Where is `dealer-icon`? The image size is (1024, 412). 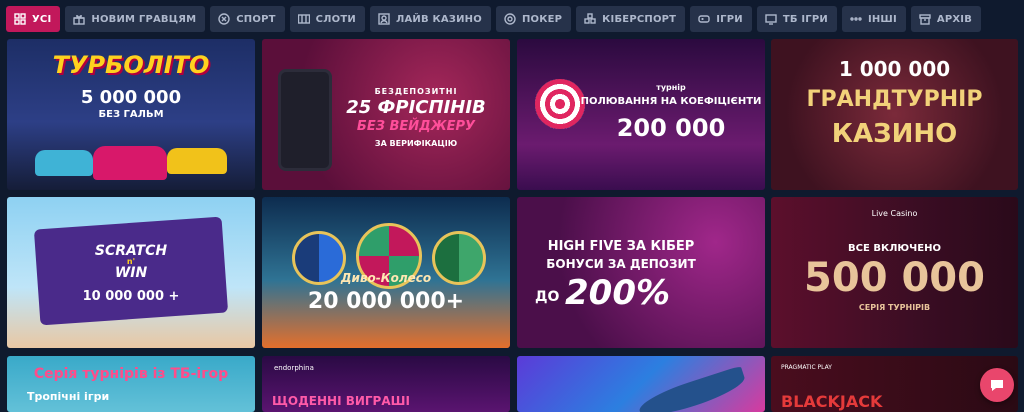 dealer-icon is located at coordinates (384, 19).